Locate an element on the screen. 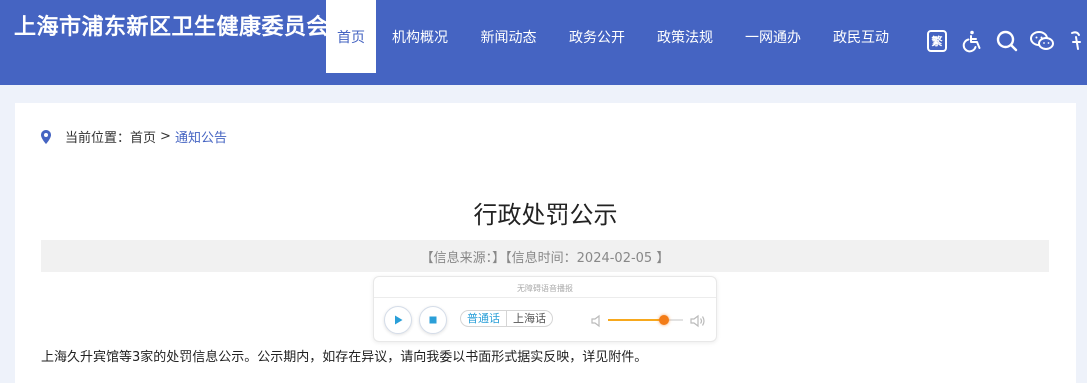 This screenshot has height=383, width=1087. nav-item-organization: 机构概况 is located at coordinates (420, 36).